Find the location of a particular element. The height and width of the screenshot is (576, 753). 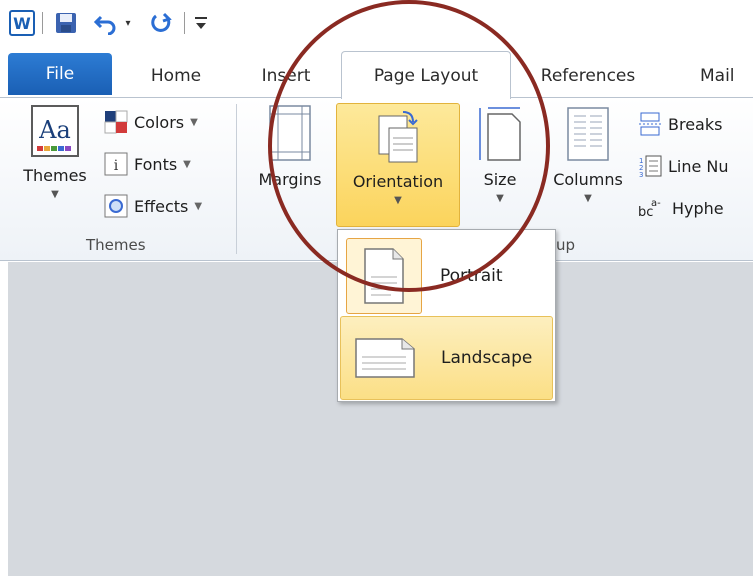

page-setup-group-label: up is located at coordinates (566, 245).